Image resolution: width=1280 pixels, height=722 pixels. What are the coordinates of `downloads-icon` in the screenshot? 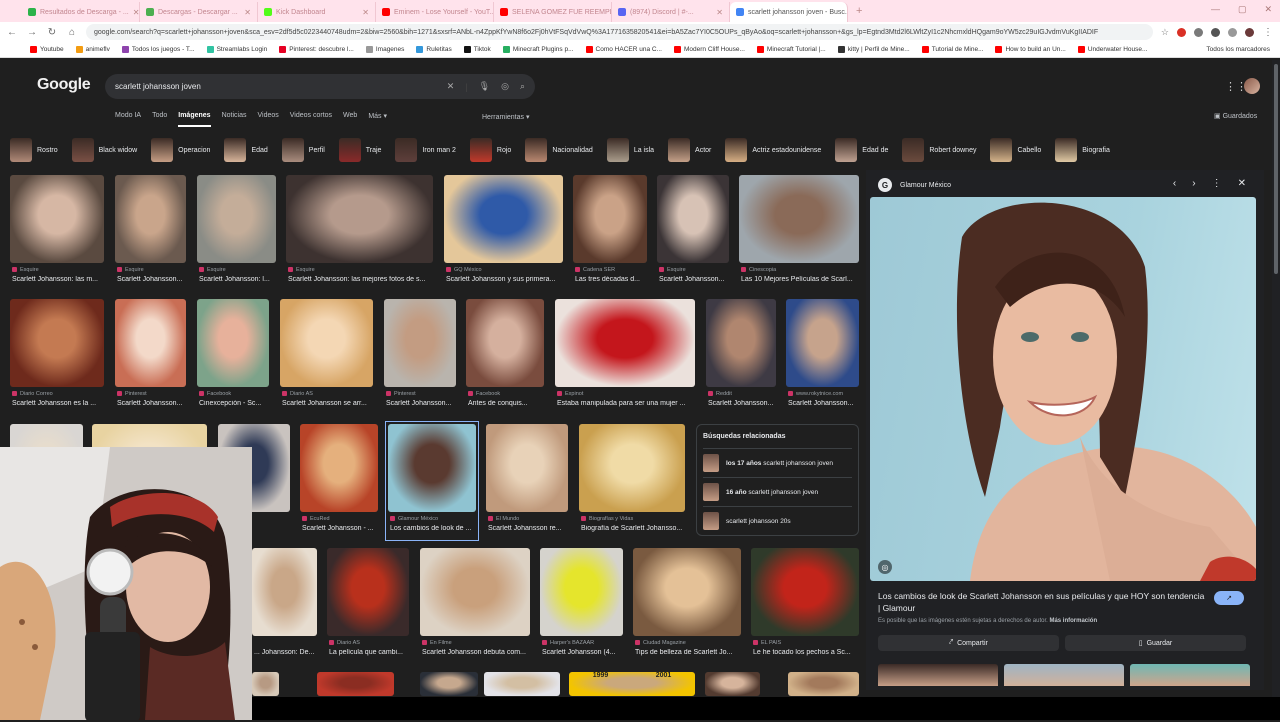 It's located at (1232, 32).